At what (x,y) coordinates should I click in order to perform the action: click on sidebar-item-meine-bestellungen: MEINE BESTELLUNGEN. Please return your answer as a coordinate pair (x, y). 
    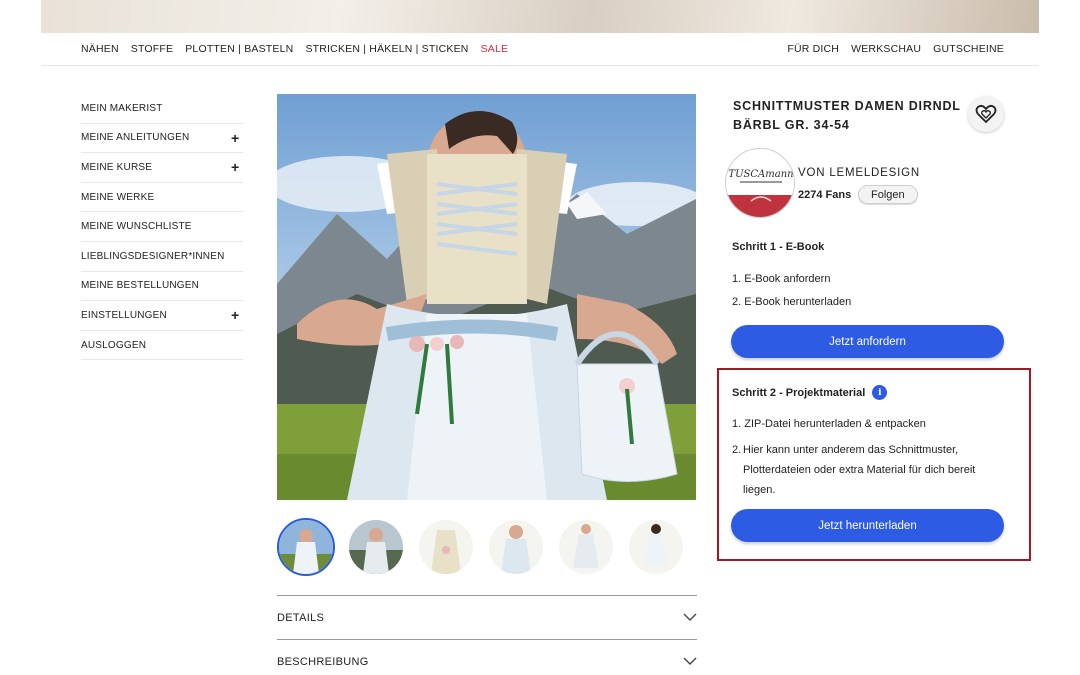
    Looking at the image, I should click on (162, 287).